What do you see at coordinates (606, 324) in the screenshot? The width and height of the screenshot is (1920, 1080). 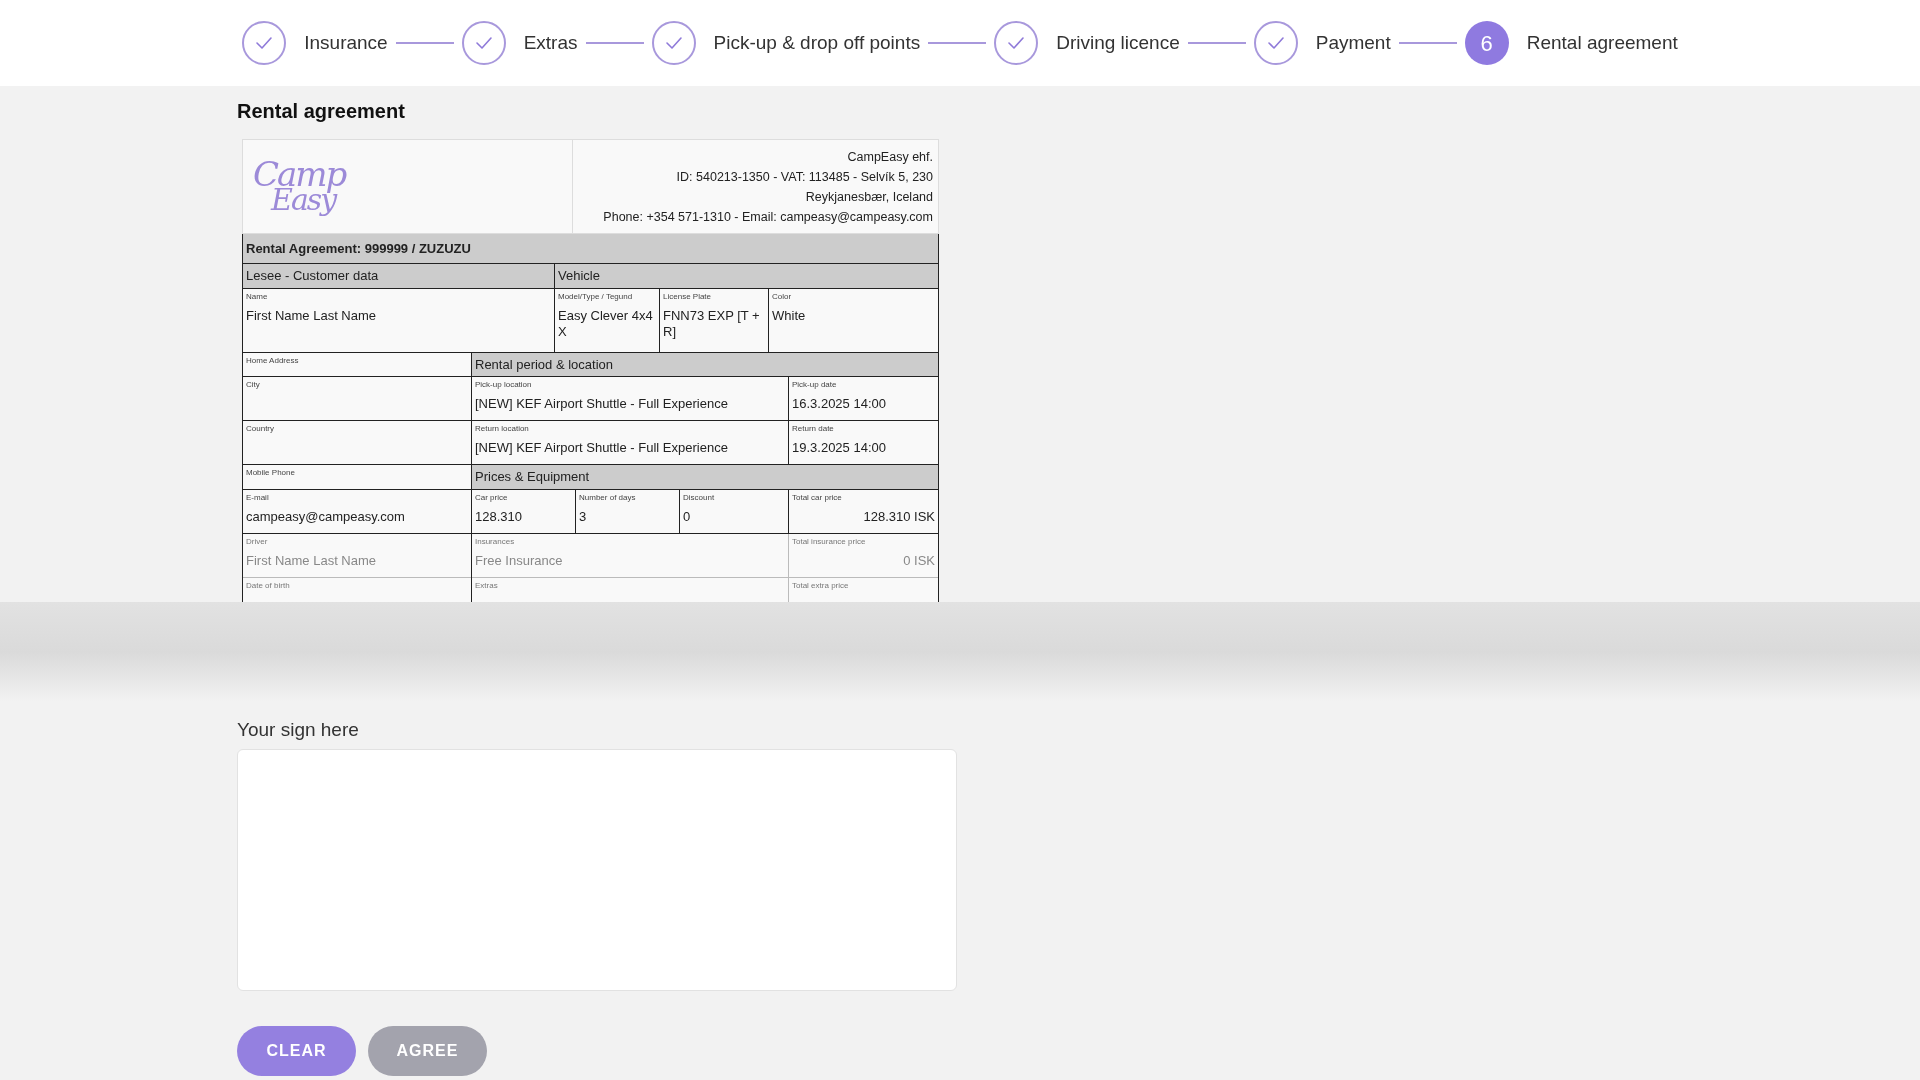 I see `field-value: Easy Clever 4x4 X` at bounding box center [606, 324].